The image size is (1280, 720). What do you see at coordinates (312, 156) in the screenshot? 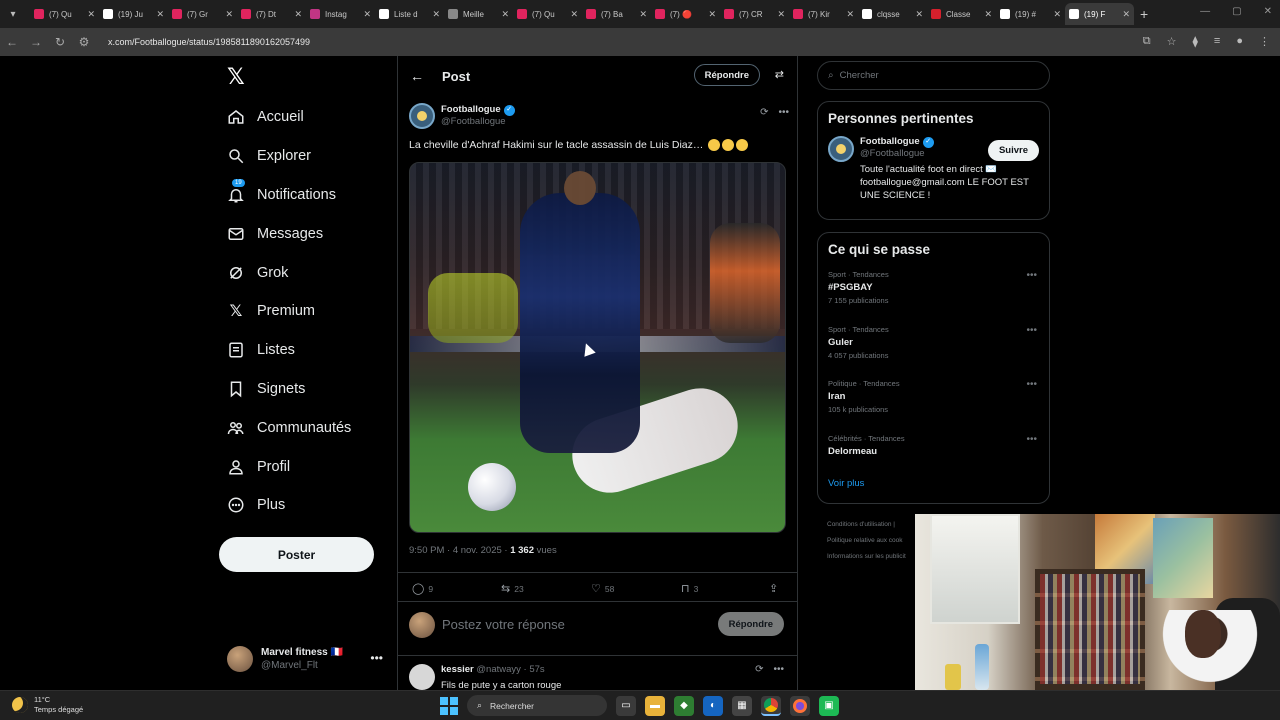
I see `nav-item-explore: Explorer` at bounding box center [312, 156].